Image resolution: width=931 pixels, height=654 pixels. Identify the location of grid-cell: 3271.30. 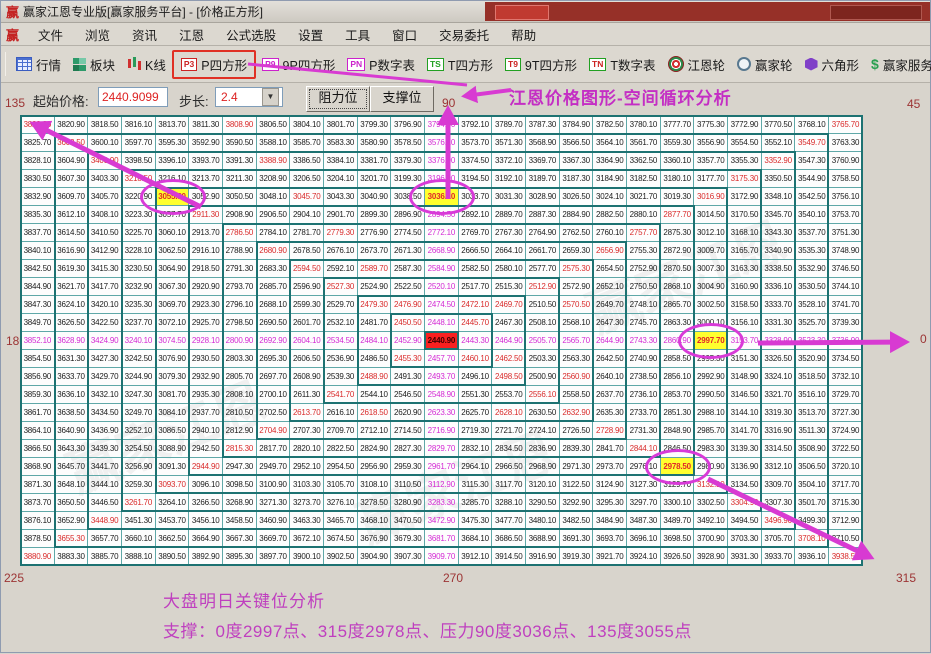
(273, 503).